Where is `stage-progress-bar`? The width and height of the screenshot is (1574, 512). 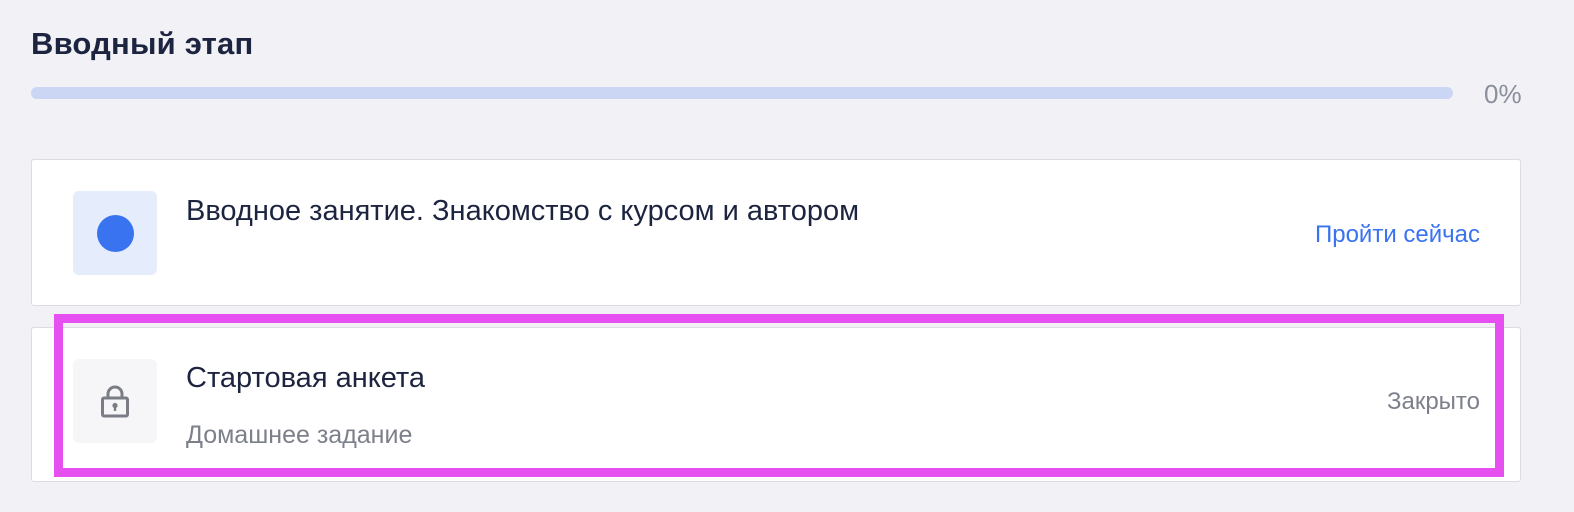
stage-progress-bar is located at coordinates (742, 93).